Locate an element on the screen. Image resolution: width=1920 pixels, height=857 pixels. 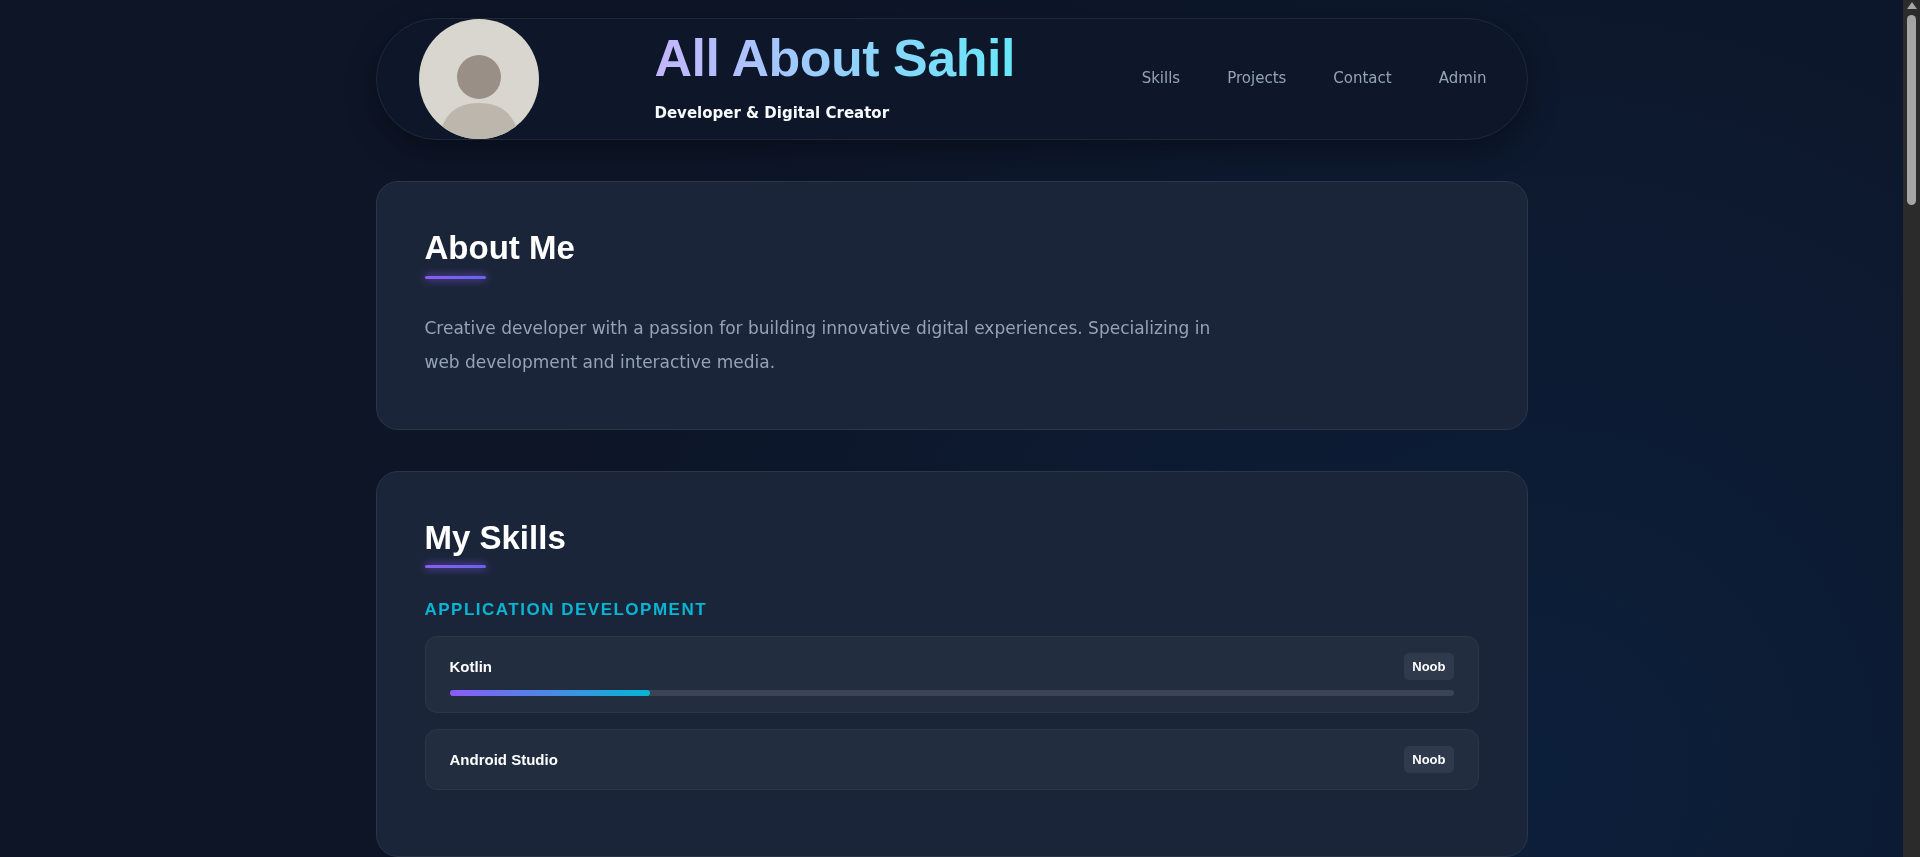
skill-name: Kotlin is located at coordinates (470, 667).